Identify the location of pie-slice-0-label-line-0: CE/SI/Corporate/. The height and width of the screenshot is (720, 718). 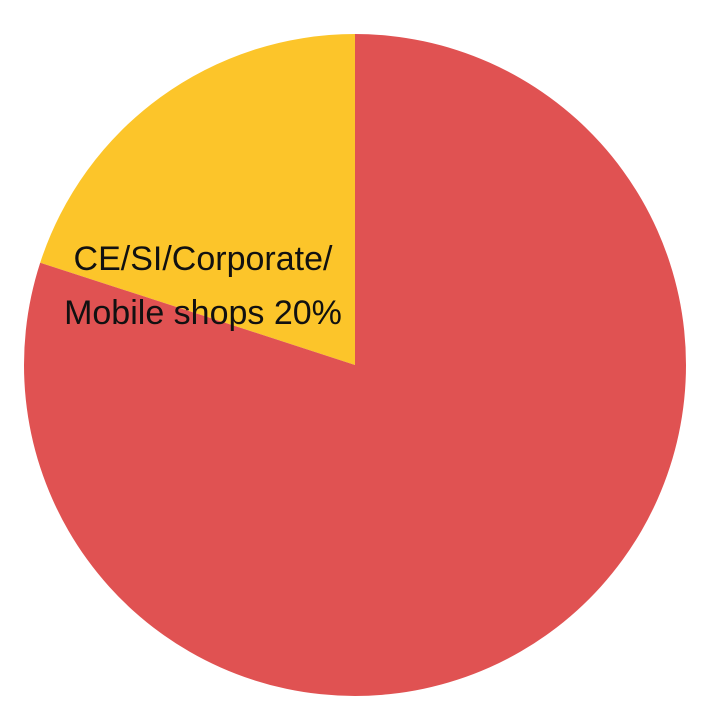
(203, 259).